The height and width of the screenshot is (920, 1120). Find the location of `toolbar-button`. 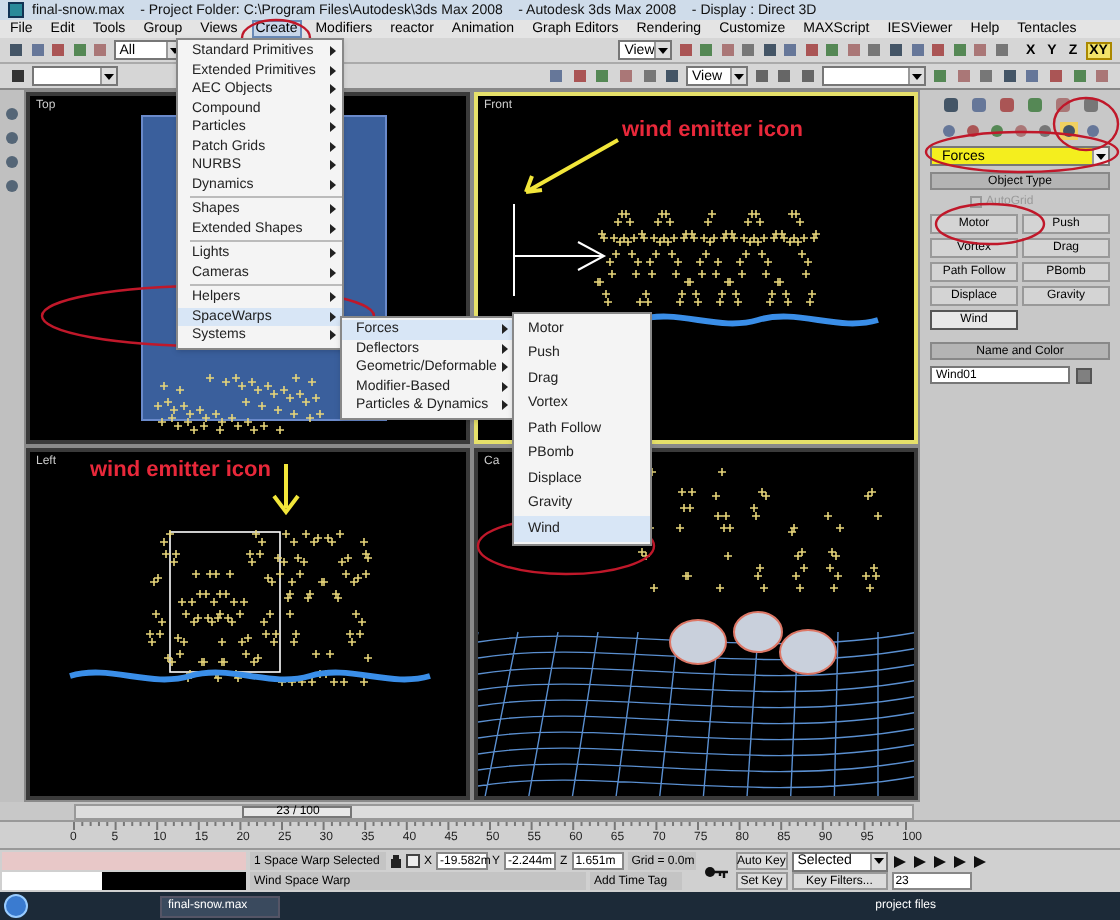

toolbar-button is located at coordinates (807, 76).